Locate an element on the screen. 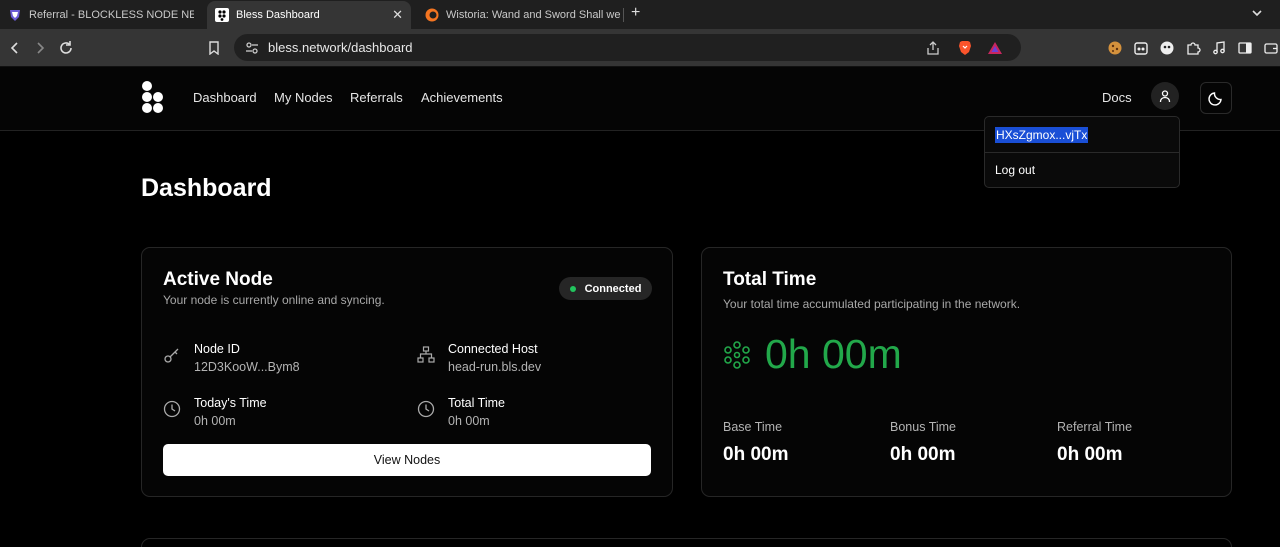 The image size is (1280, 547). total-time-stat: Total Time 0h 00m is located at coordinates (532, 414).